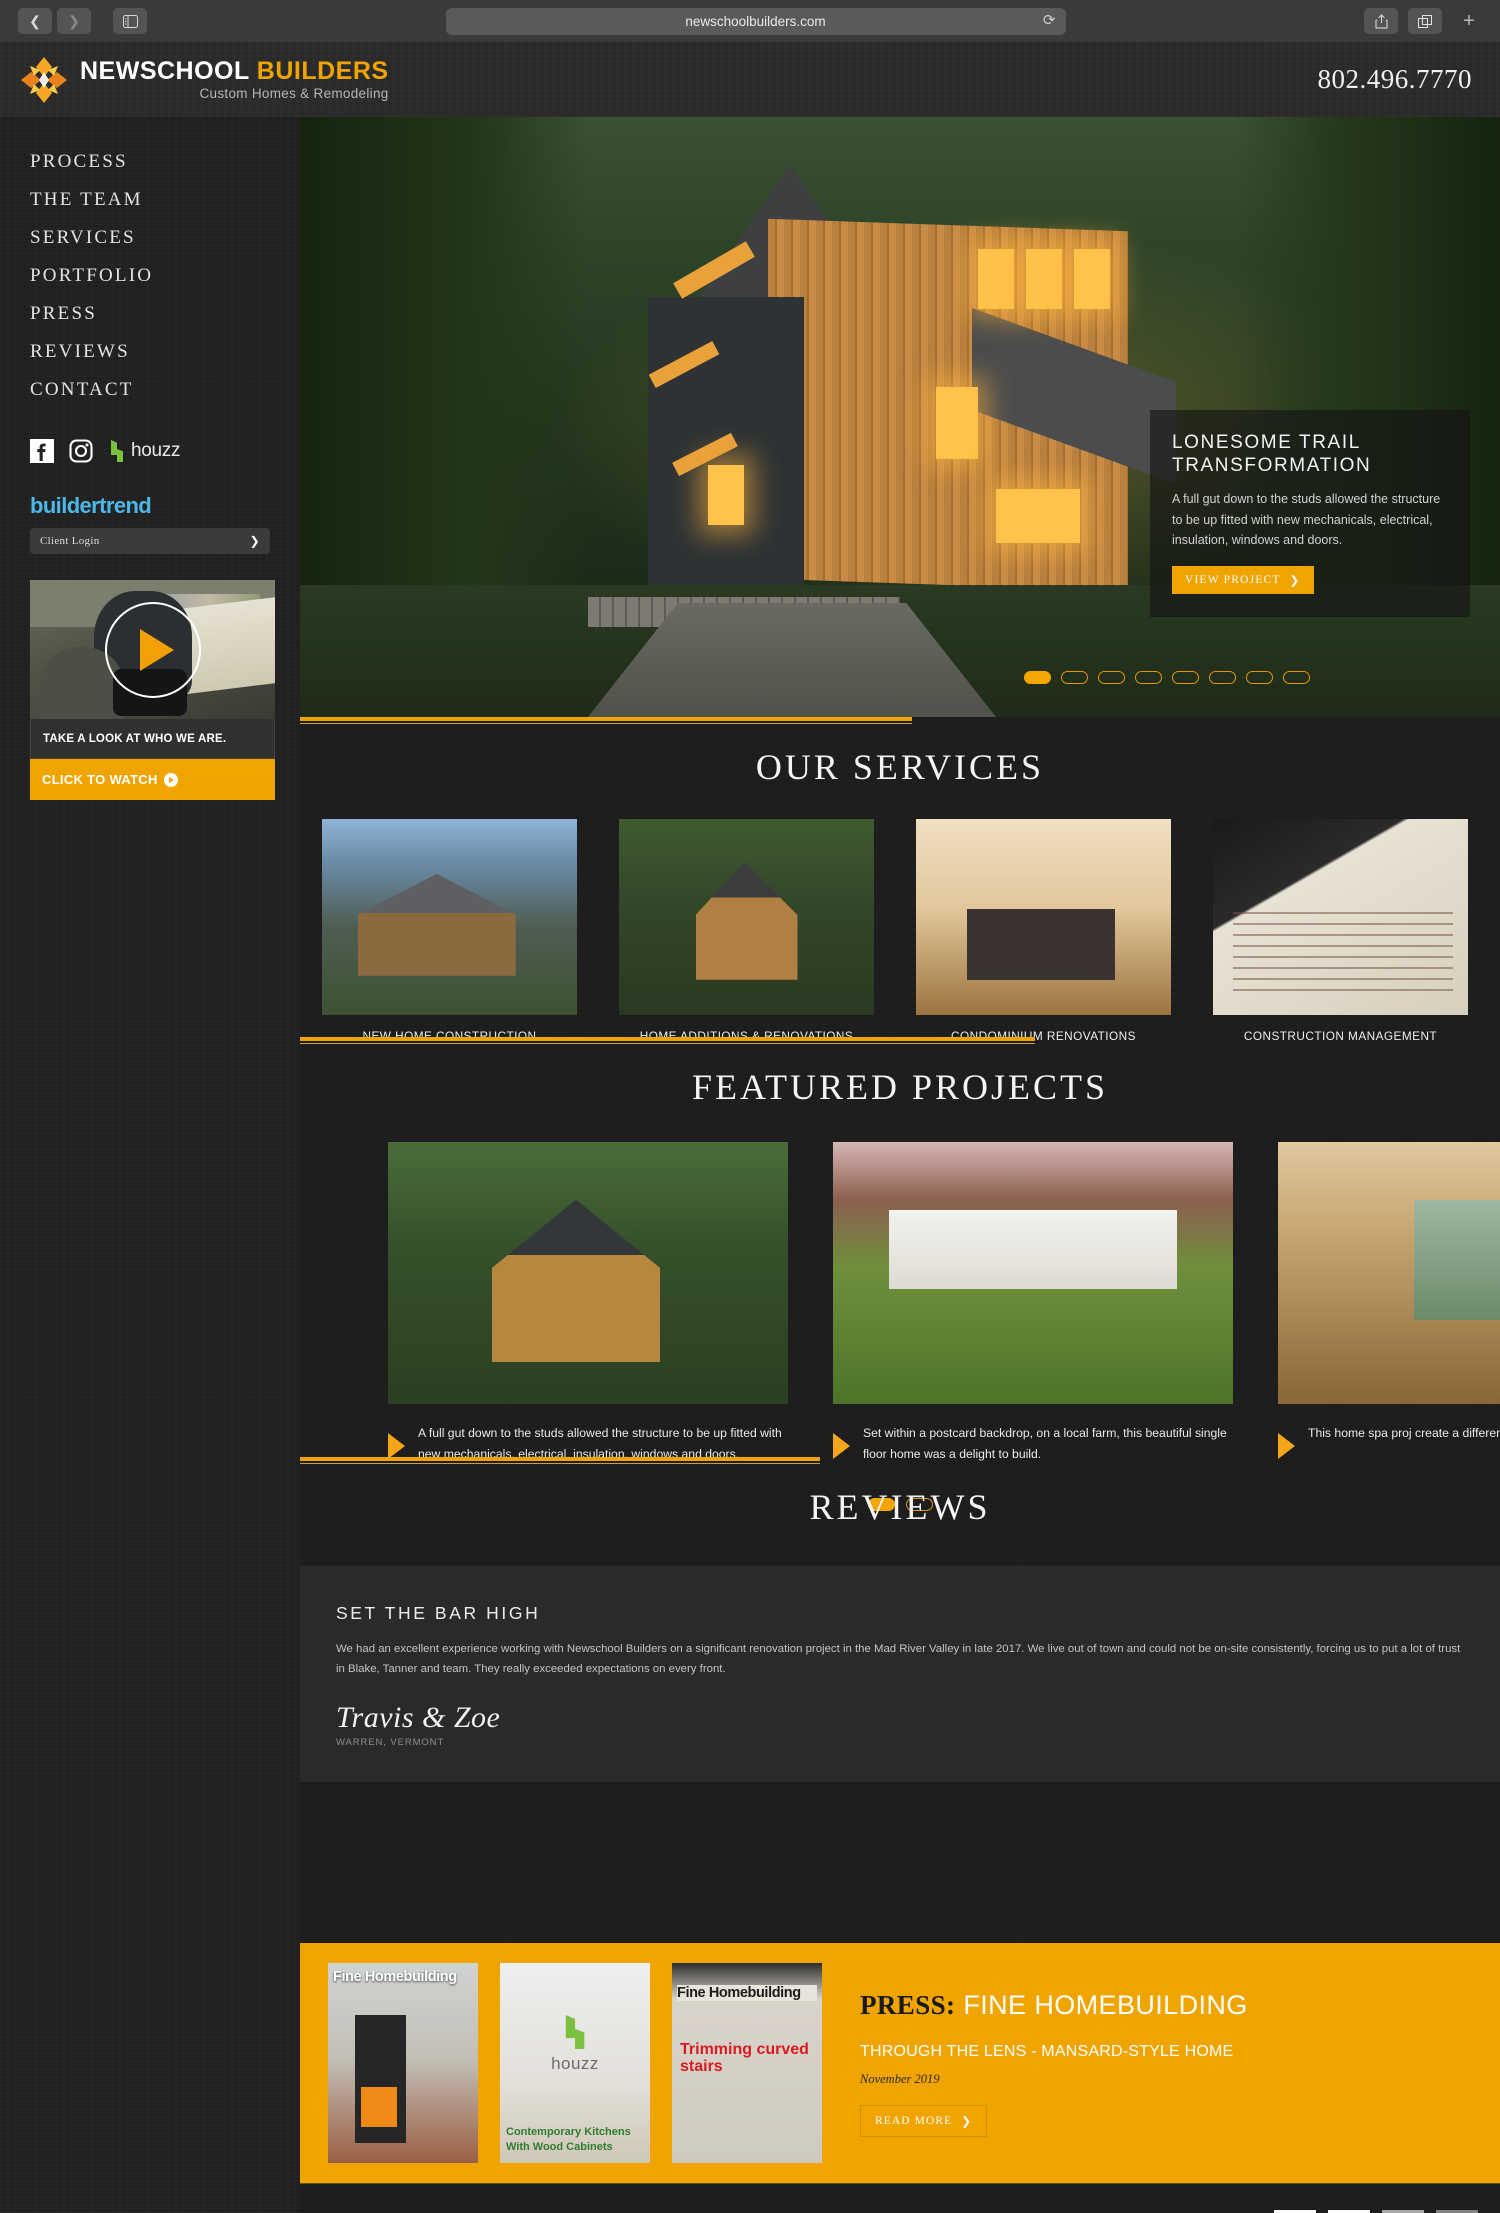 Image resolution: width=1500 pixels, height=2213 pixels. Describe the element at coordinates (254, 540) in the screenshot. I see `chevron-right-icon: ❯` at that location.